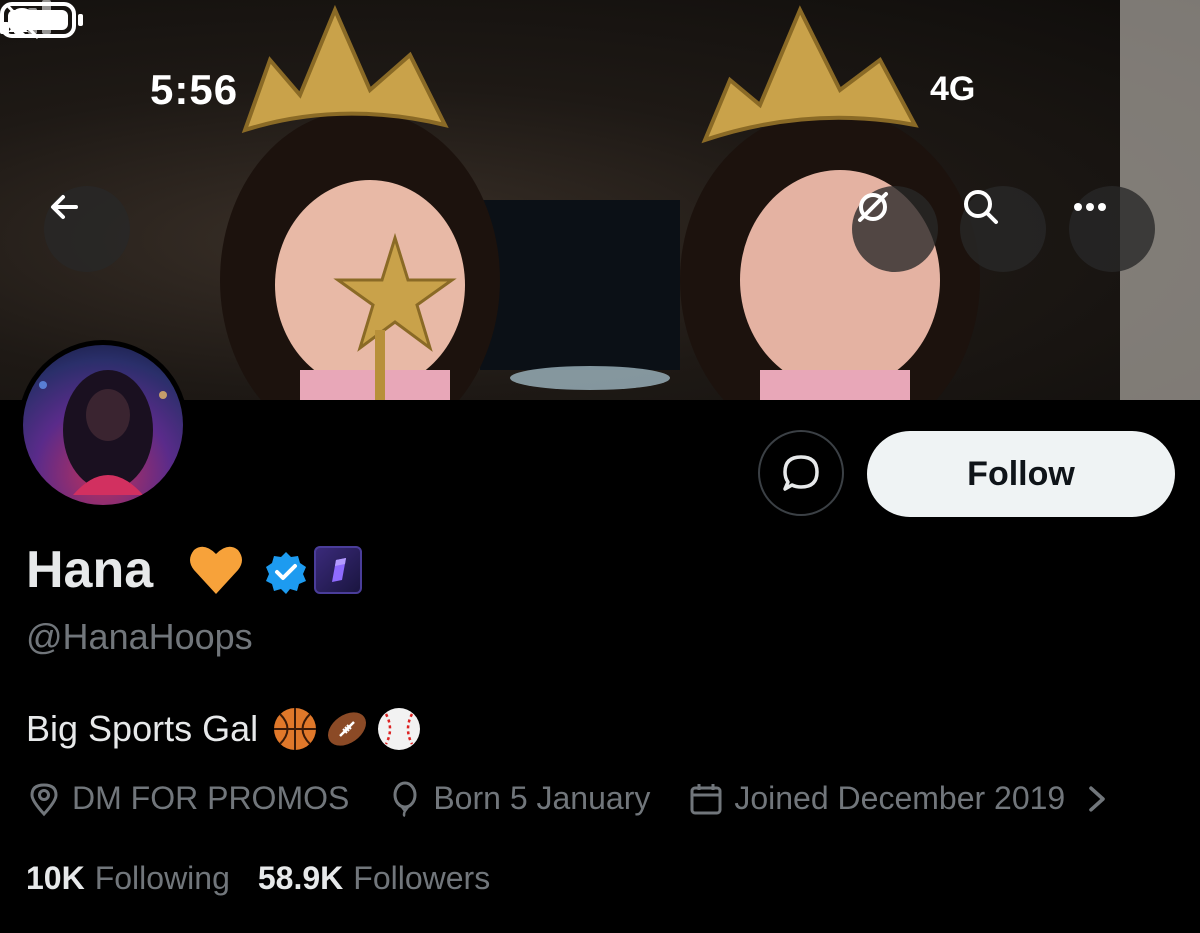  What do you see at coordinates (90, 570) in the screenshot?
I see `display-name: Hana` at bounding box center [90, 570].